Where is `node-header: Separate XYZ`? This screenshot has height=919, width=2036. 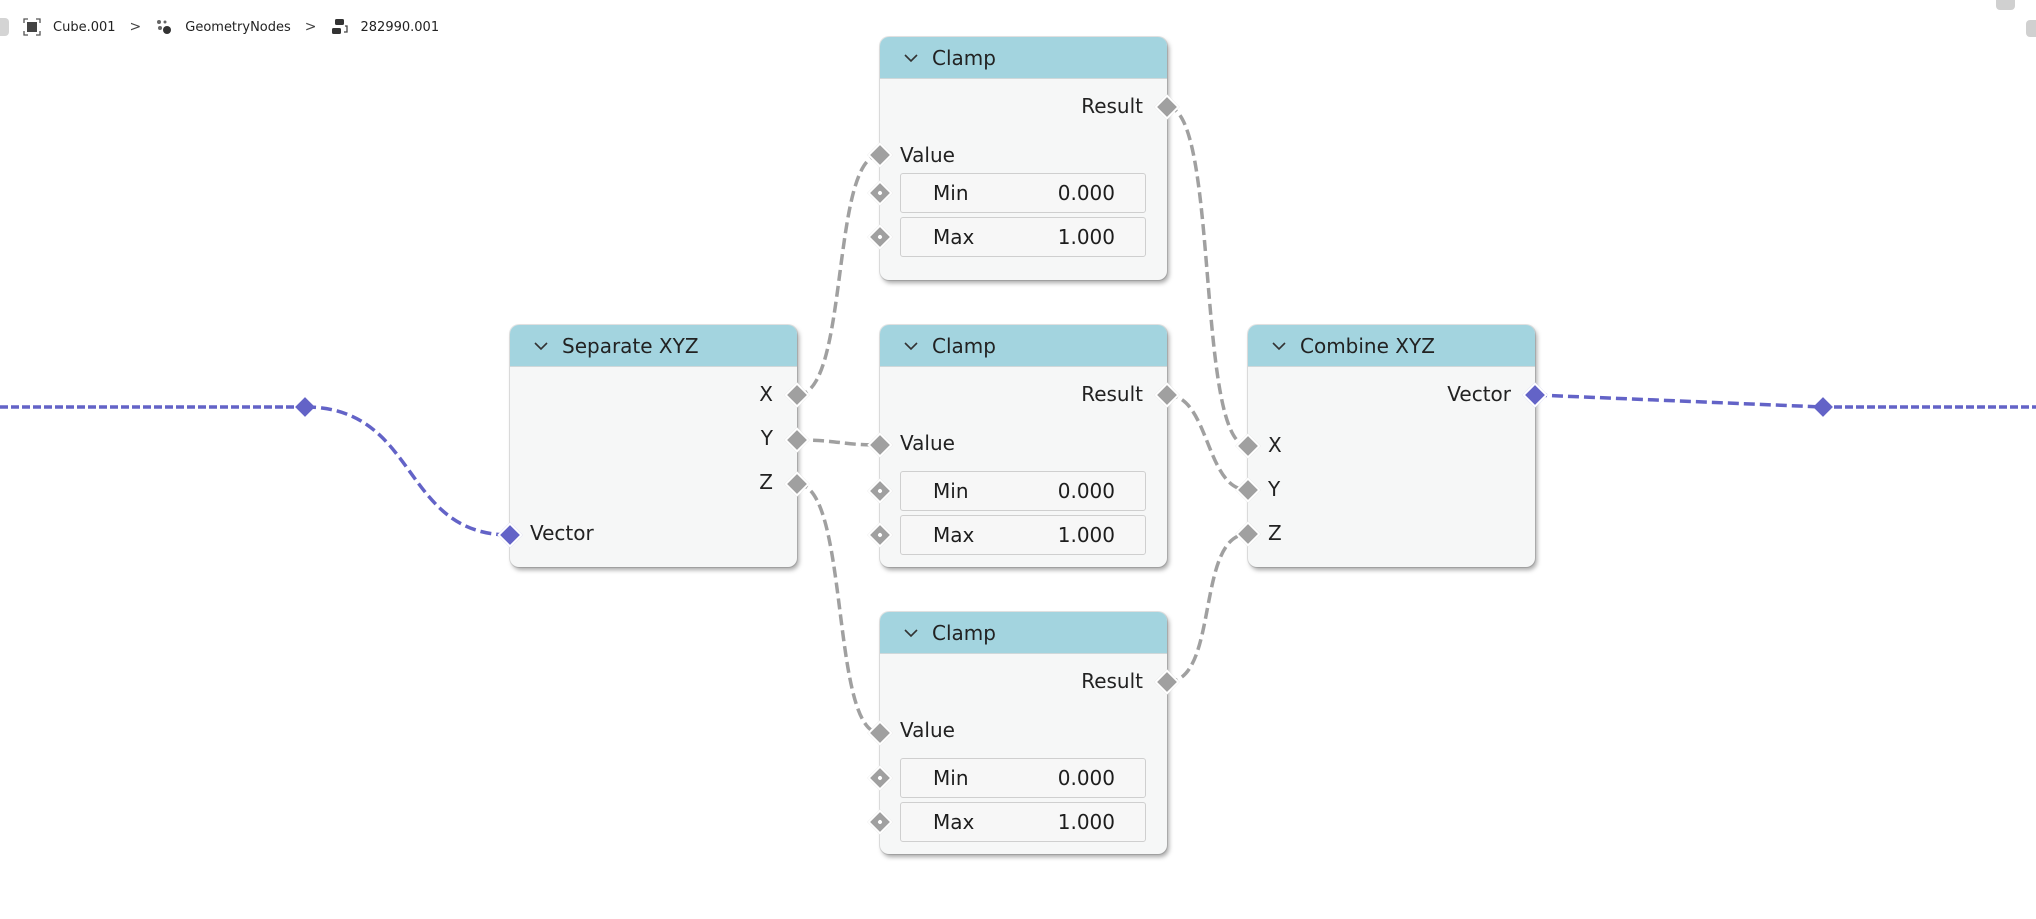 node-header: Separate XYZ is located at coordinates (653, 346).